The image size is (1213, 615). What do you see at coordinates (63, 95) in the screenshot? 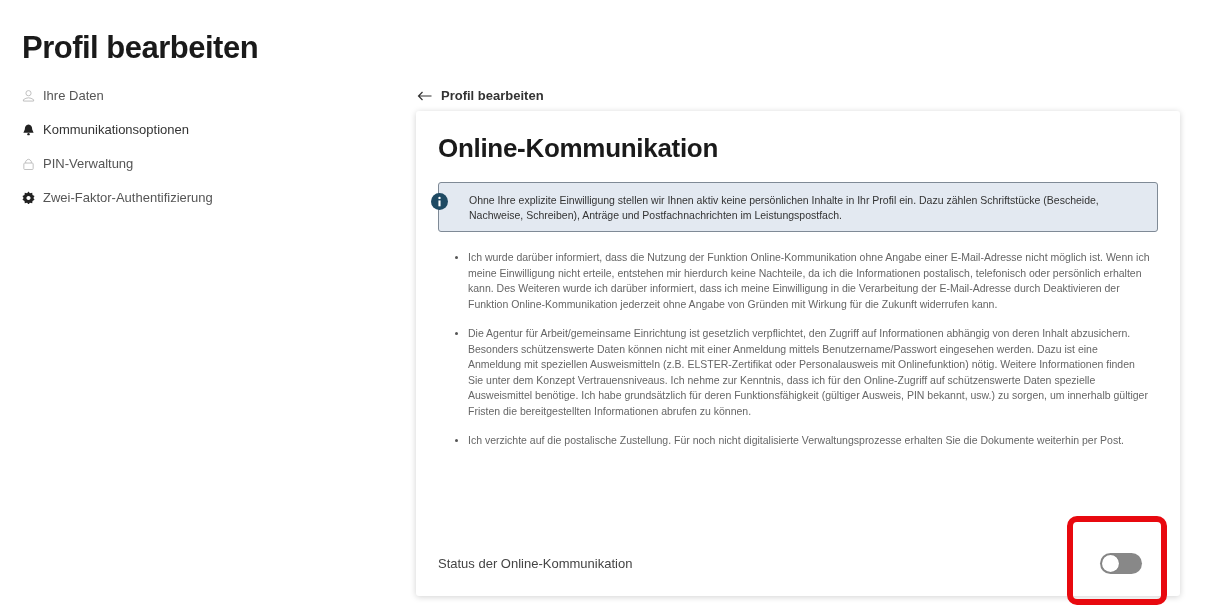
I see `sidebar-item: Ihre Daten` at bounding box center [63, 95].